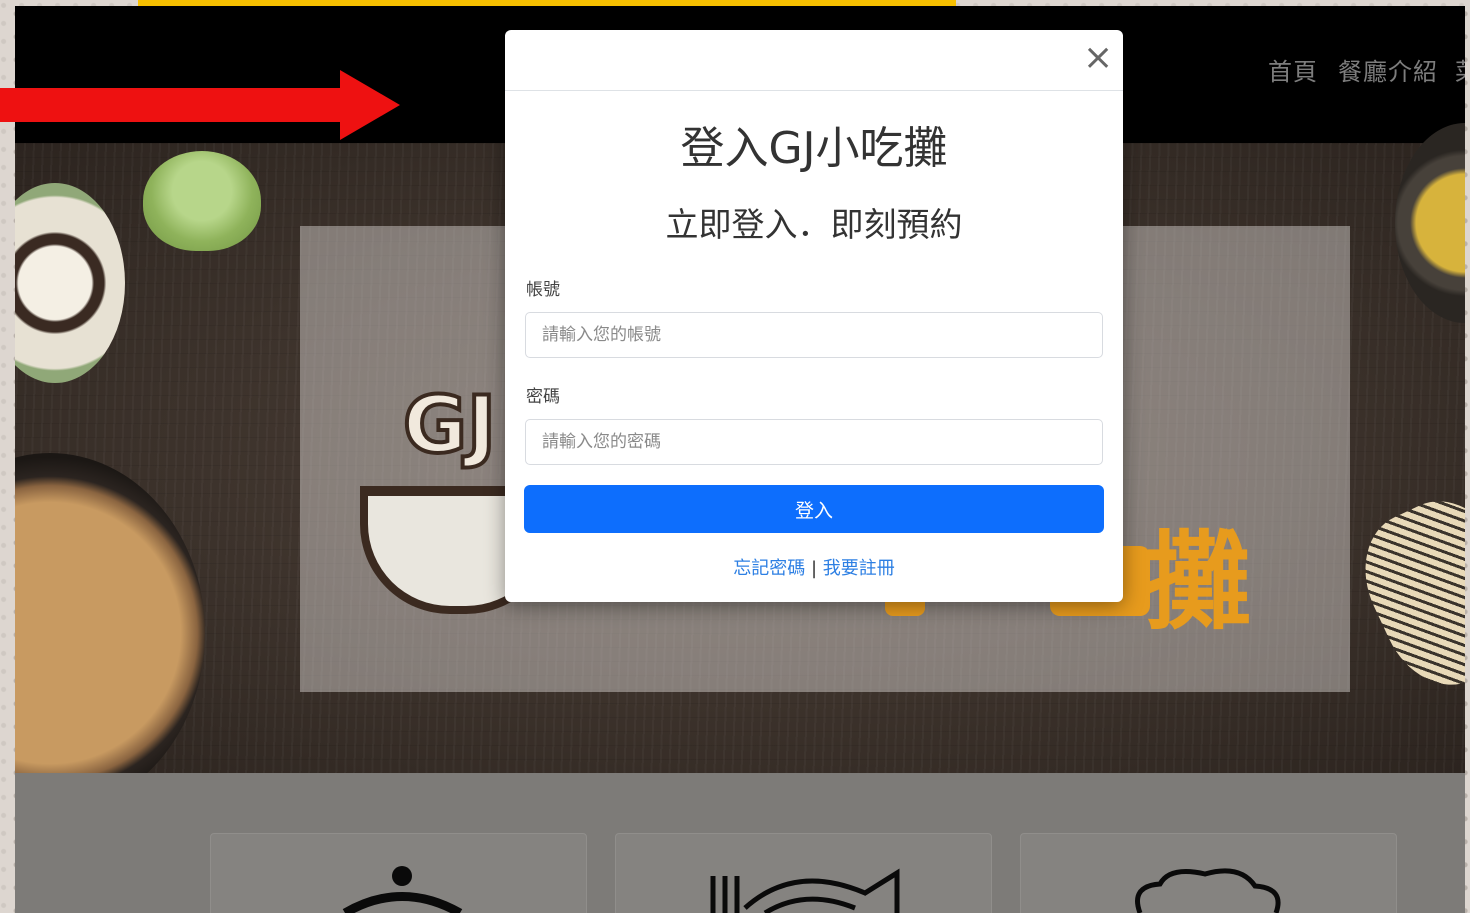 Image resolution: width=1470 pixels, height=913 pixels. Describe the element at coordinates (202, 201) in the screenshot. I see `wasabi-image` at that location.